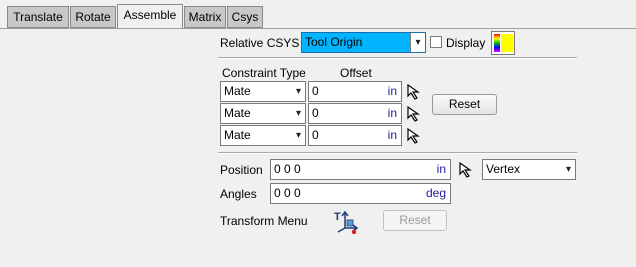 The height and width of the screenshot is (267, 636). Describe the element at coordinates (264, 221) in the screenshot. I see `transform-menu-label: Transform Menu` at that location.